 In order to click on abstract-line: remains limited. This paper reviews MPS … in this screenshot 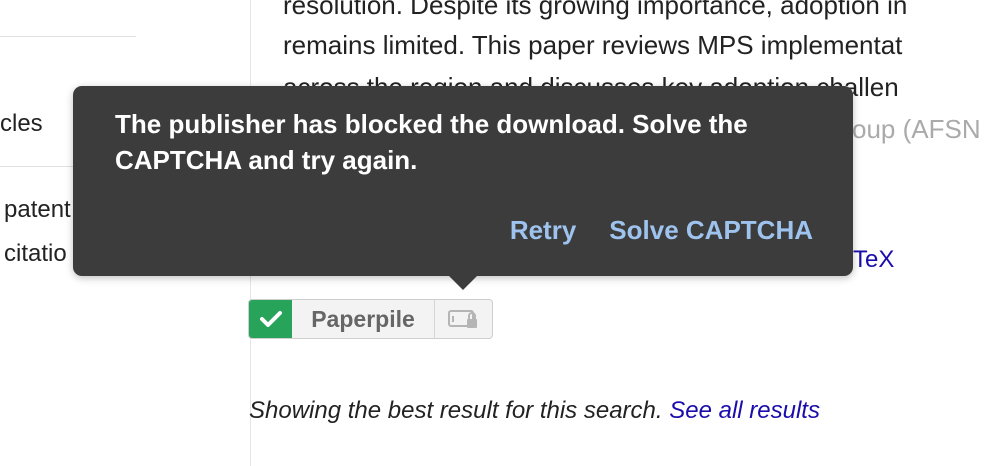, I will do `click(593, 45)`.